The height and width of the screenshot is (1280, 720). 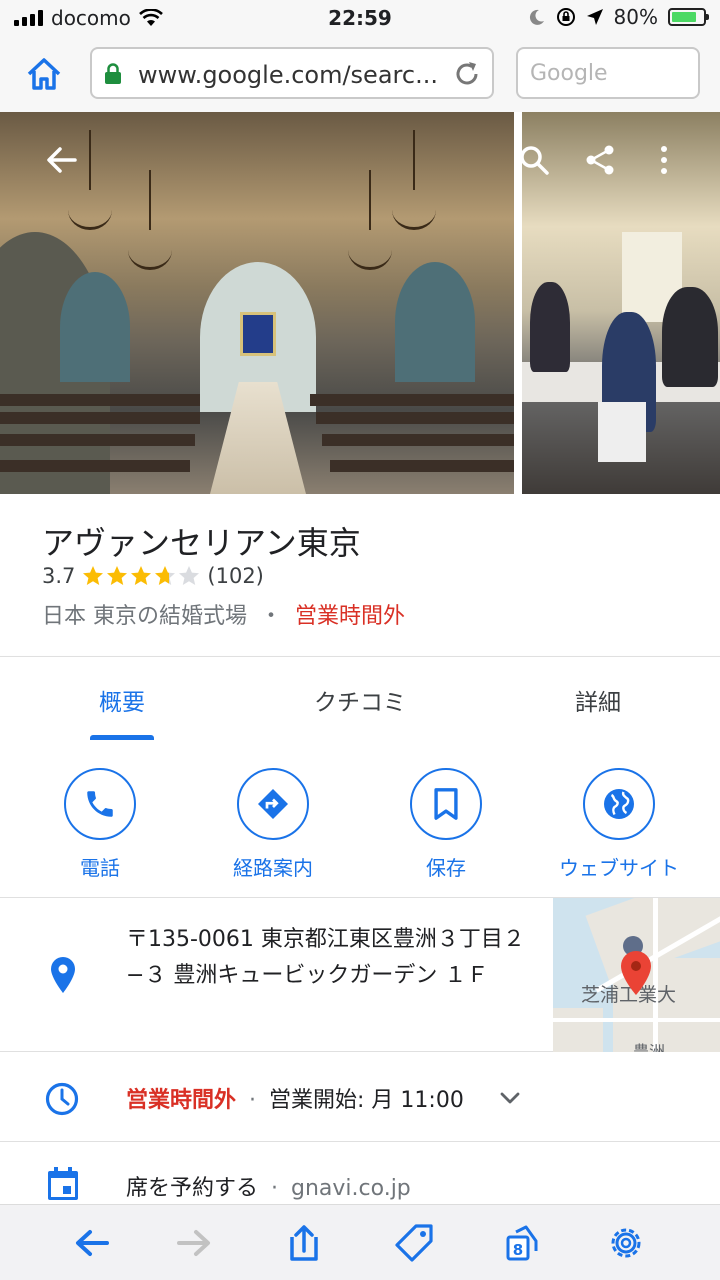 What do you see at coordinates (201, 543) in the screenshot?
I see `place-name: アヴァンセリアン東京` at bounding box center [201, 543].